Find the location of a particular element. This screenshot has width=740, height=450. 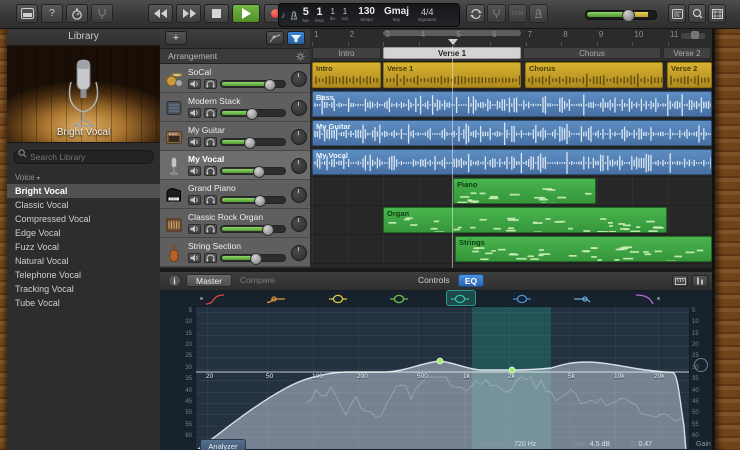

editors-button is located at coordinates (677, 13).